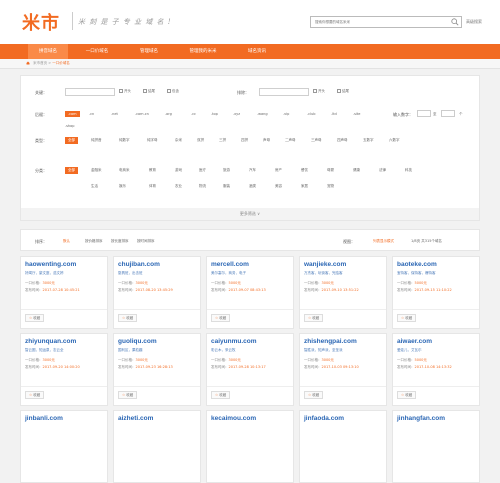 This screenshot has height=483, width=500. What do you see at coordinates (203, 51) in the screenshot?
I see `nav-item-manage-mine: 管理我的米米` at bounding box center [203, 51].